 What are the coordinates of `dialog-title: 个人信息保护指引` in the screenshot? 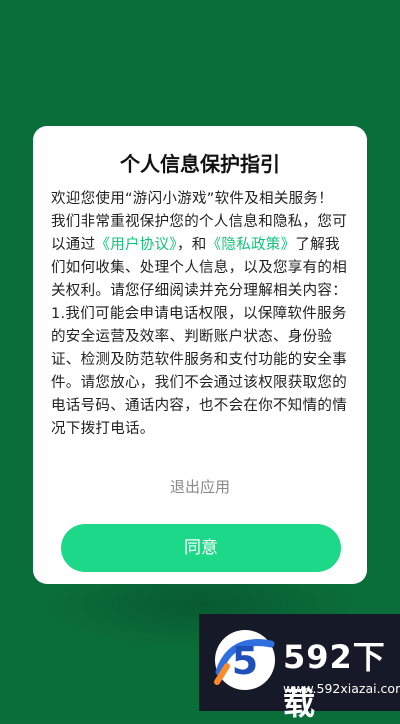 It's located at (200, 164).